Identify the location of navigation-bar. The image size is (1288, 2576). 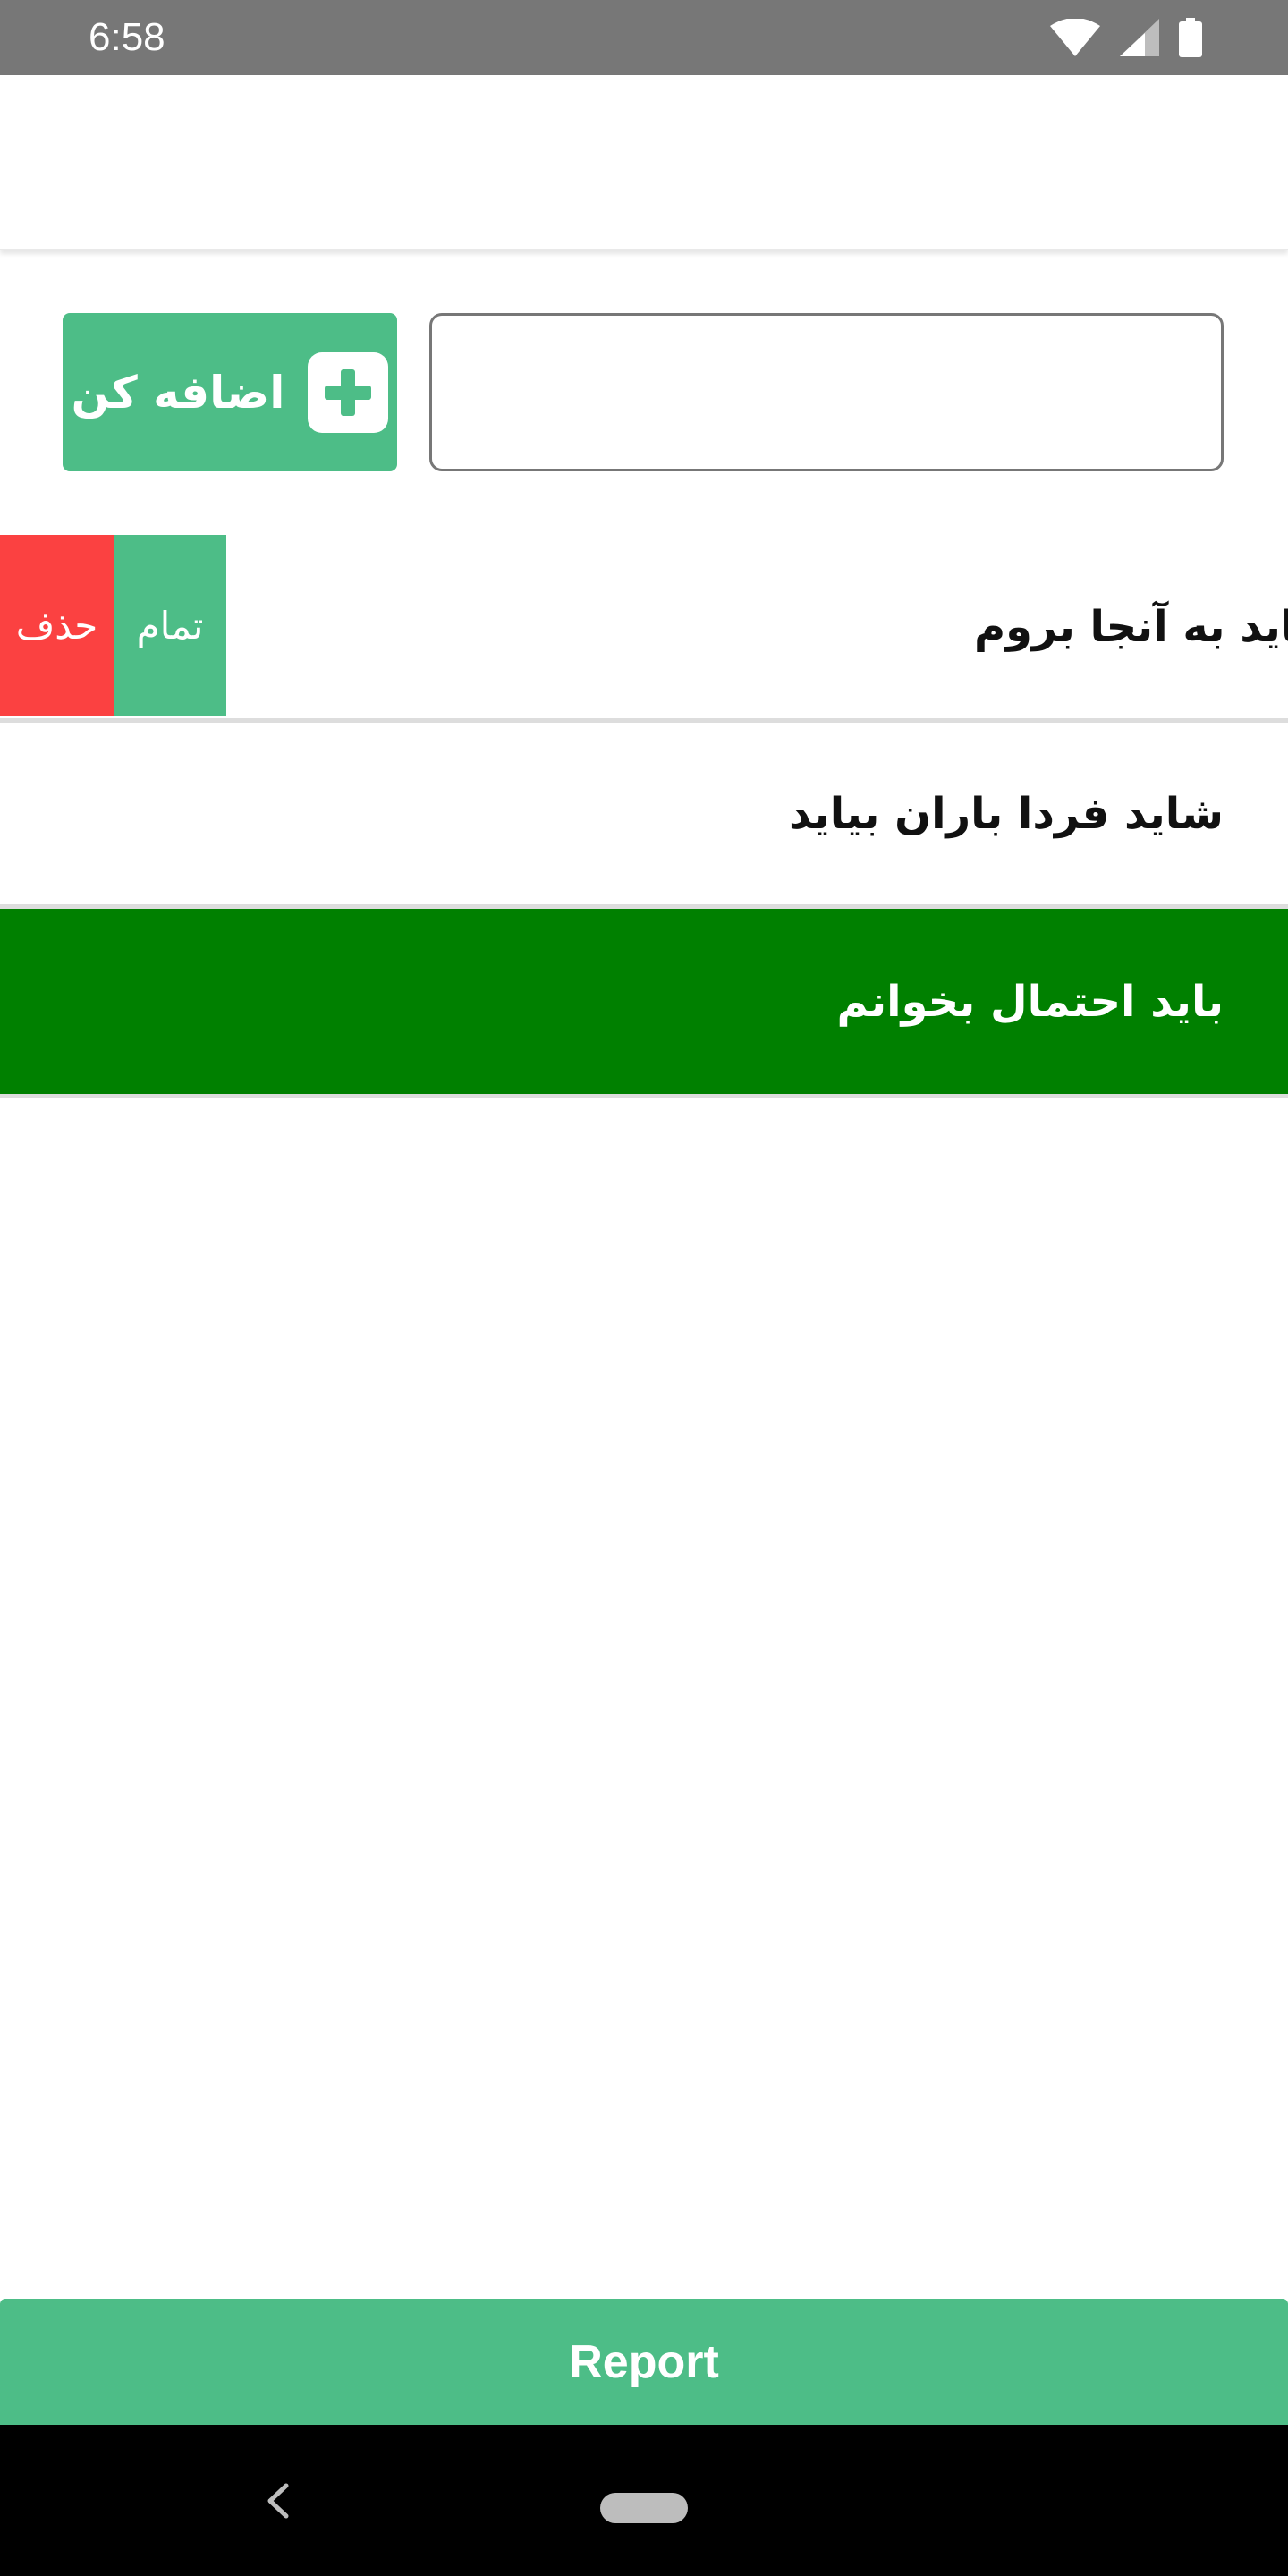
(644, 2500).